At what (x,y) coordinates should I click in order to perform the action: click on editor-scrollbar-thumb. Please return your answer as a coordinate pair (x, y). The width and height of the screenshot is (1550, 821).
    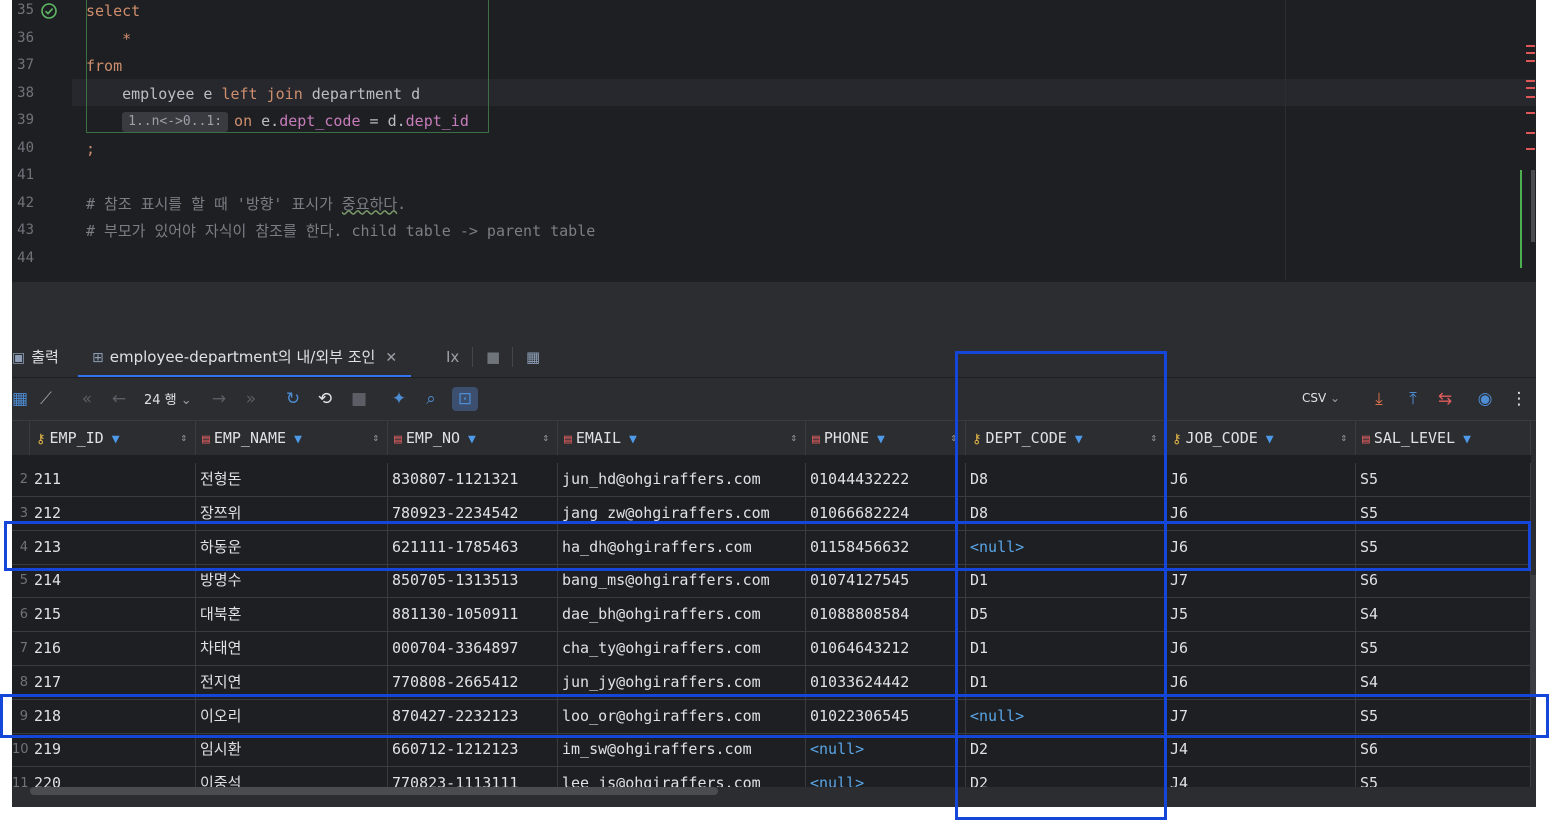
    Looking at the image, I should click on (1533, 206).